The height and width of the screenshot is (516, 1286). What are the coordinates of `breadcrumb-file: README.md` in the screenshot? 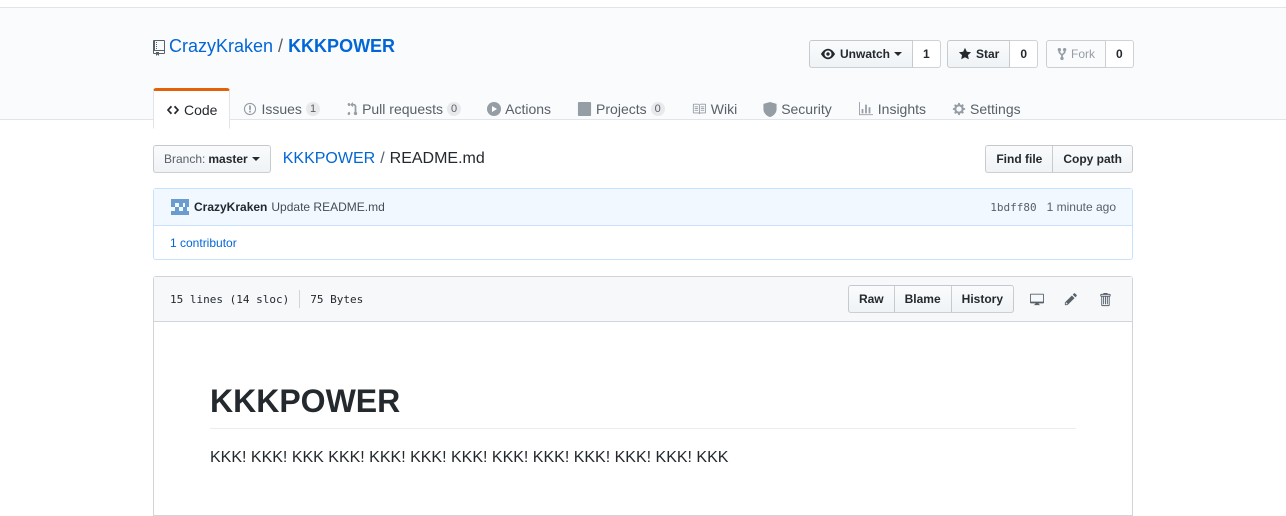 It's located at (437, 158).